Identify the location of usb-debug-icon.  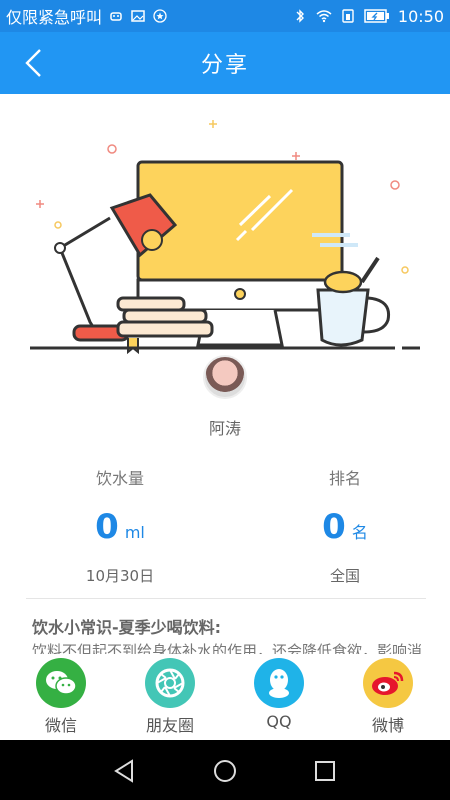
(116, 16).